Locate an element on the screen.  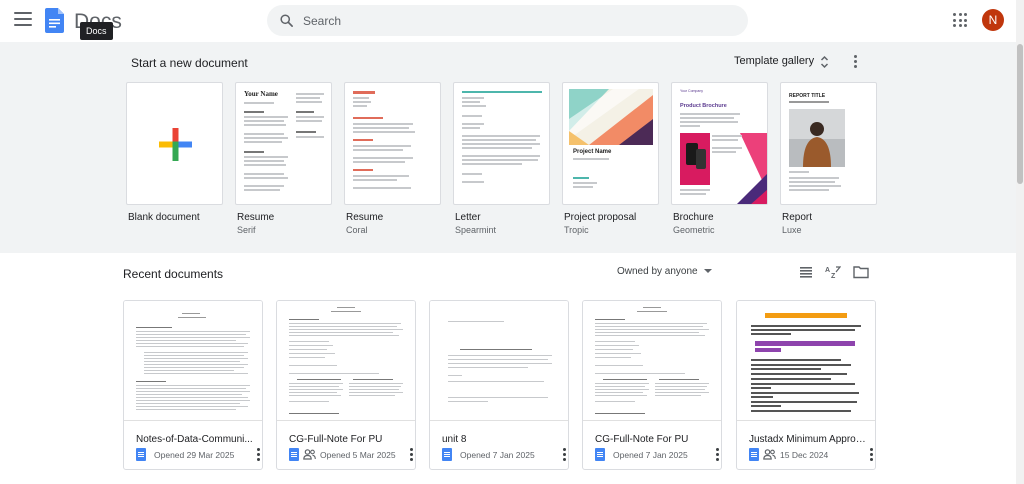
template-name: Report is located at coordinates (797, 217).